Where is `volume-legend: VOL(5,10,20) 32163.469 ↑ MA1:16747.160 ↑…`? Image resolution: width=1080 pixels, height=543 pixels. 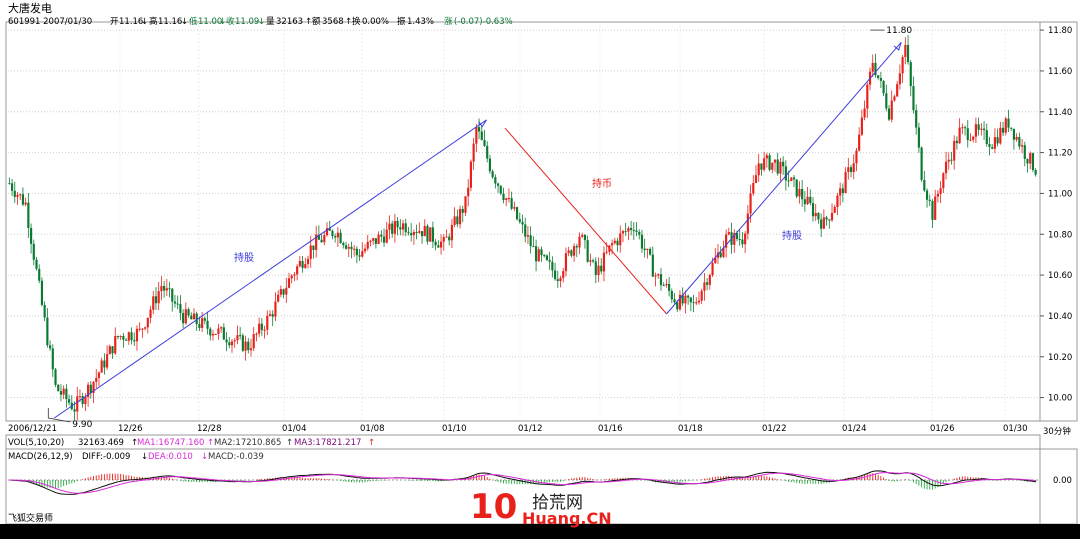 volume-legend: VOL(5,10,20) 32163.469 ↑ MA1:16747.160 ↑… is located at coordinates (191, 443).